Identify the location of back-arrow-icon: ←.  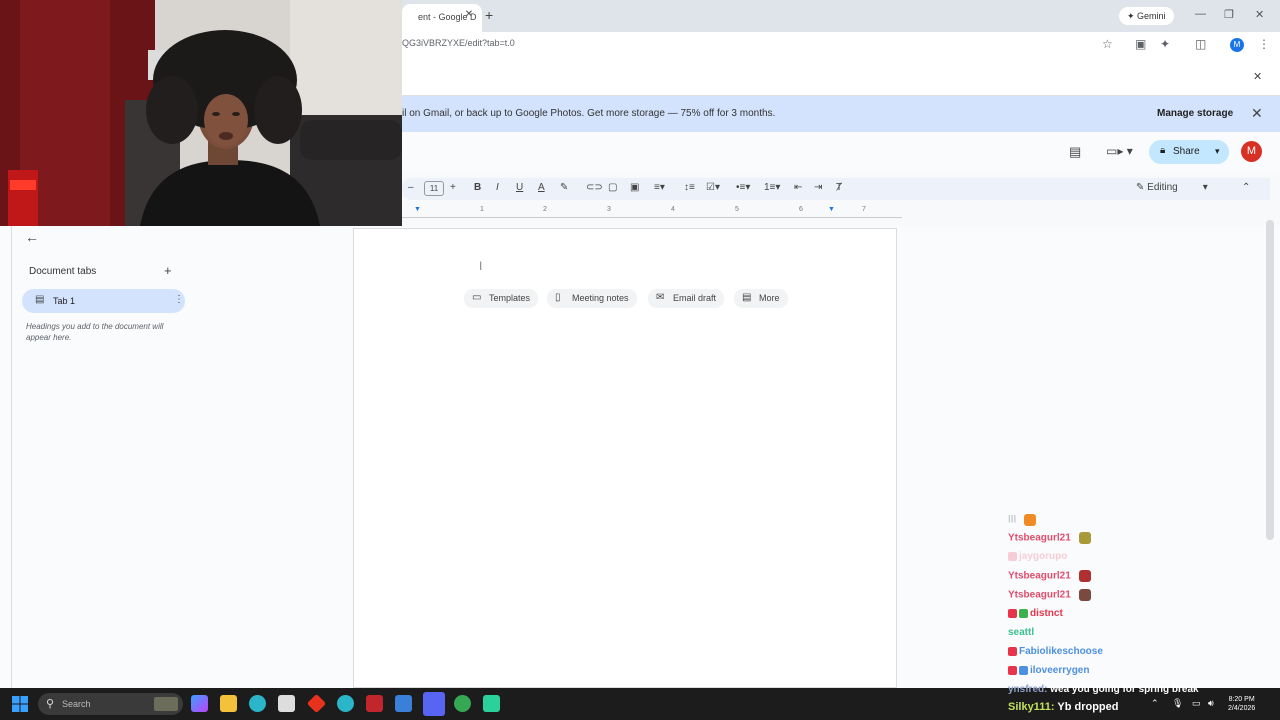
(32, 237).